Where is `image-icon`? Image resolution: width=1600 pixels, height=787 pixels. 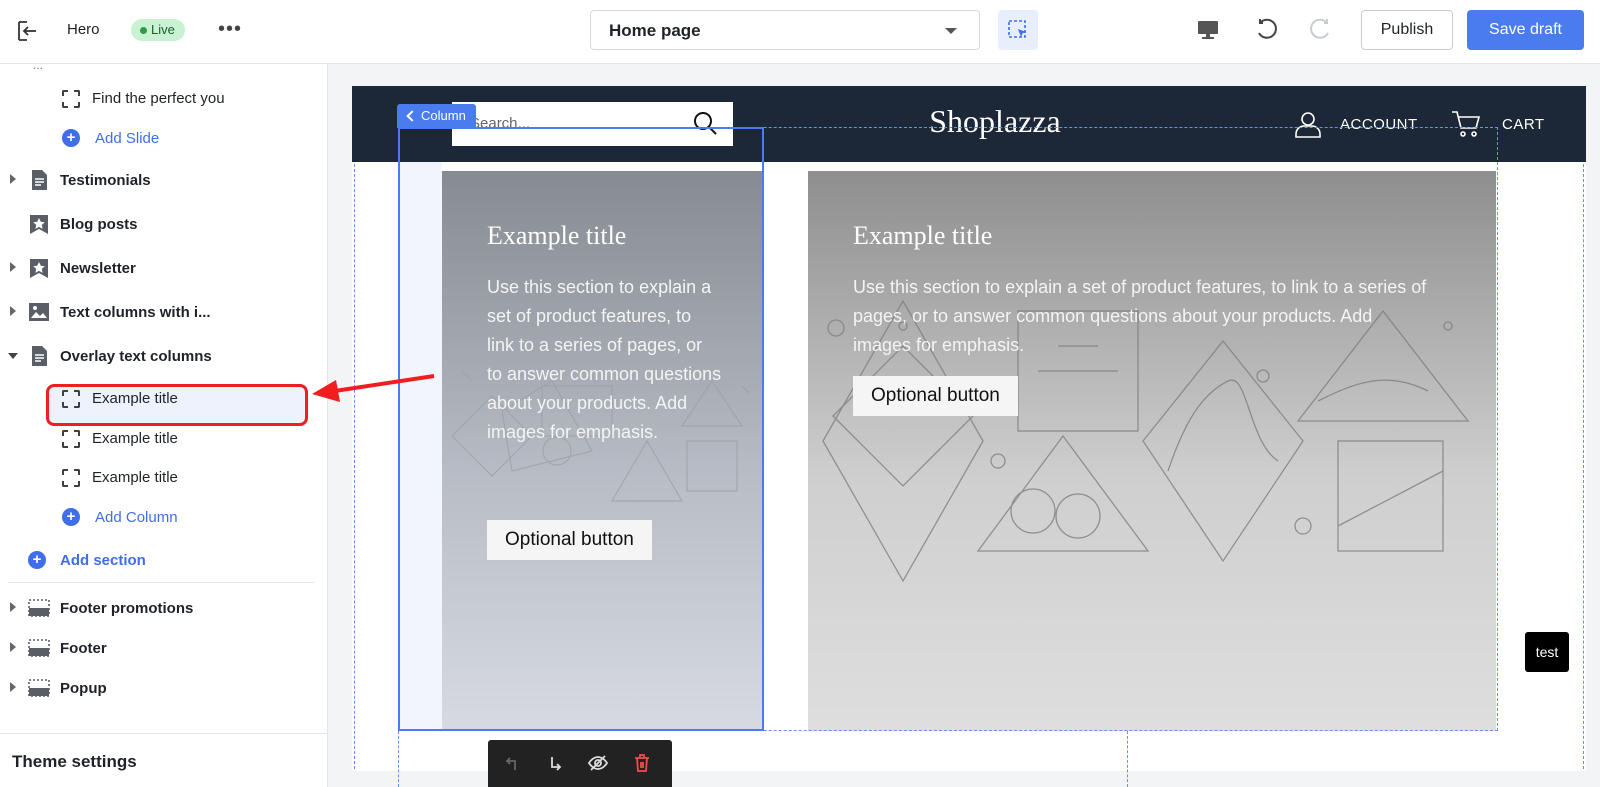
image-icon is located at coordinates (39, 312).